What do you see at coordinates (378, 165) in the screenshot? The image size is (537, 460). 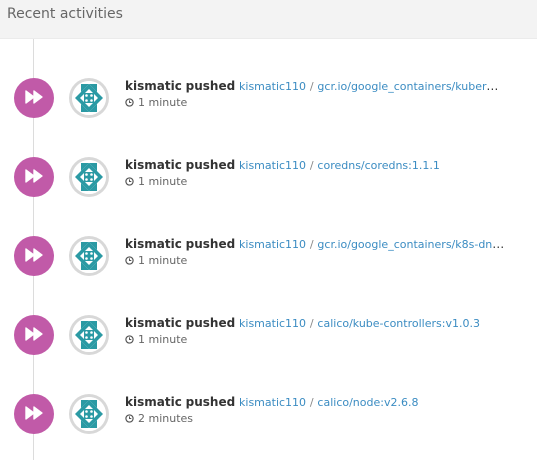 I see `repository-link: coredns/coredns:1.1.1` at bounding box center [378, 165].